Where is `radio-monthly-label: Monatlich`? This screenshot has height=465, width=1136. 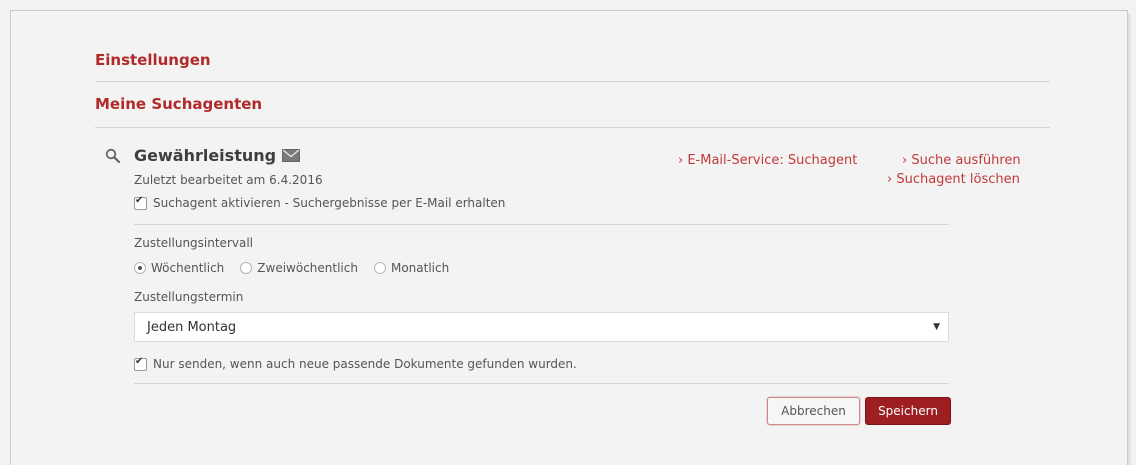
radio-monthly-label: Monatlich is located at coordinates (420, 268).